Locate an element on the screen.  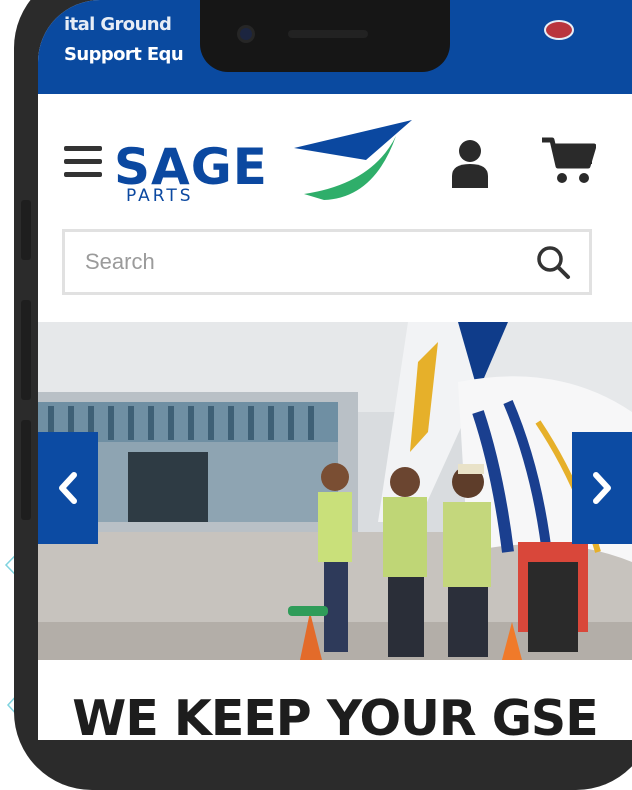
phone-volume-up-button is located at coordinates (26, 350).